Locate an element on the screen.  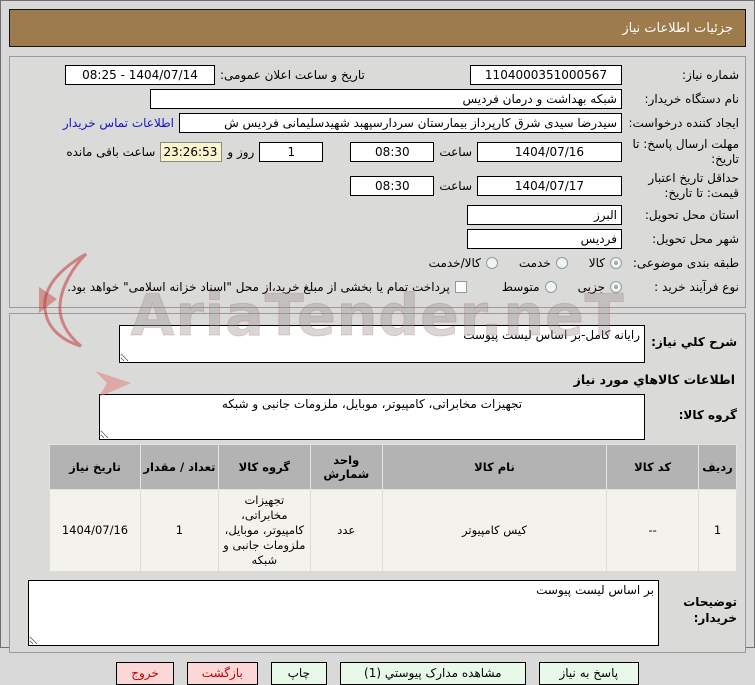
city-field is located at coordinates (544, 239).